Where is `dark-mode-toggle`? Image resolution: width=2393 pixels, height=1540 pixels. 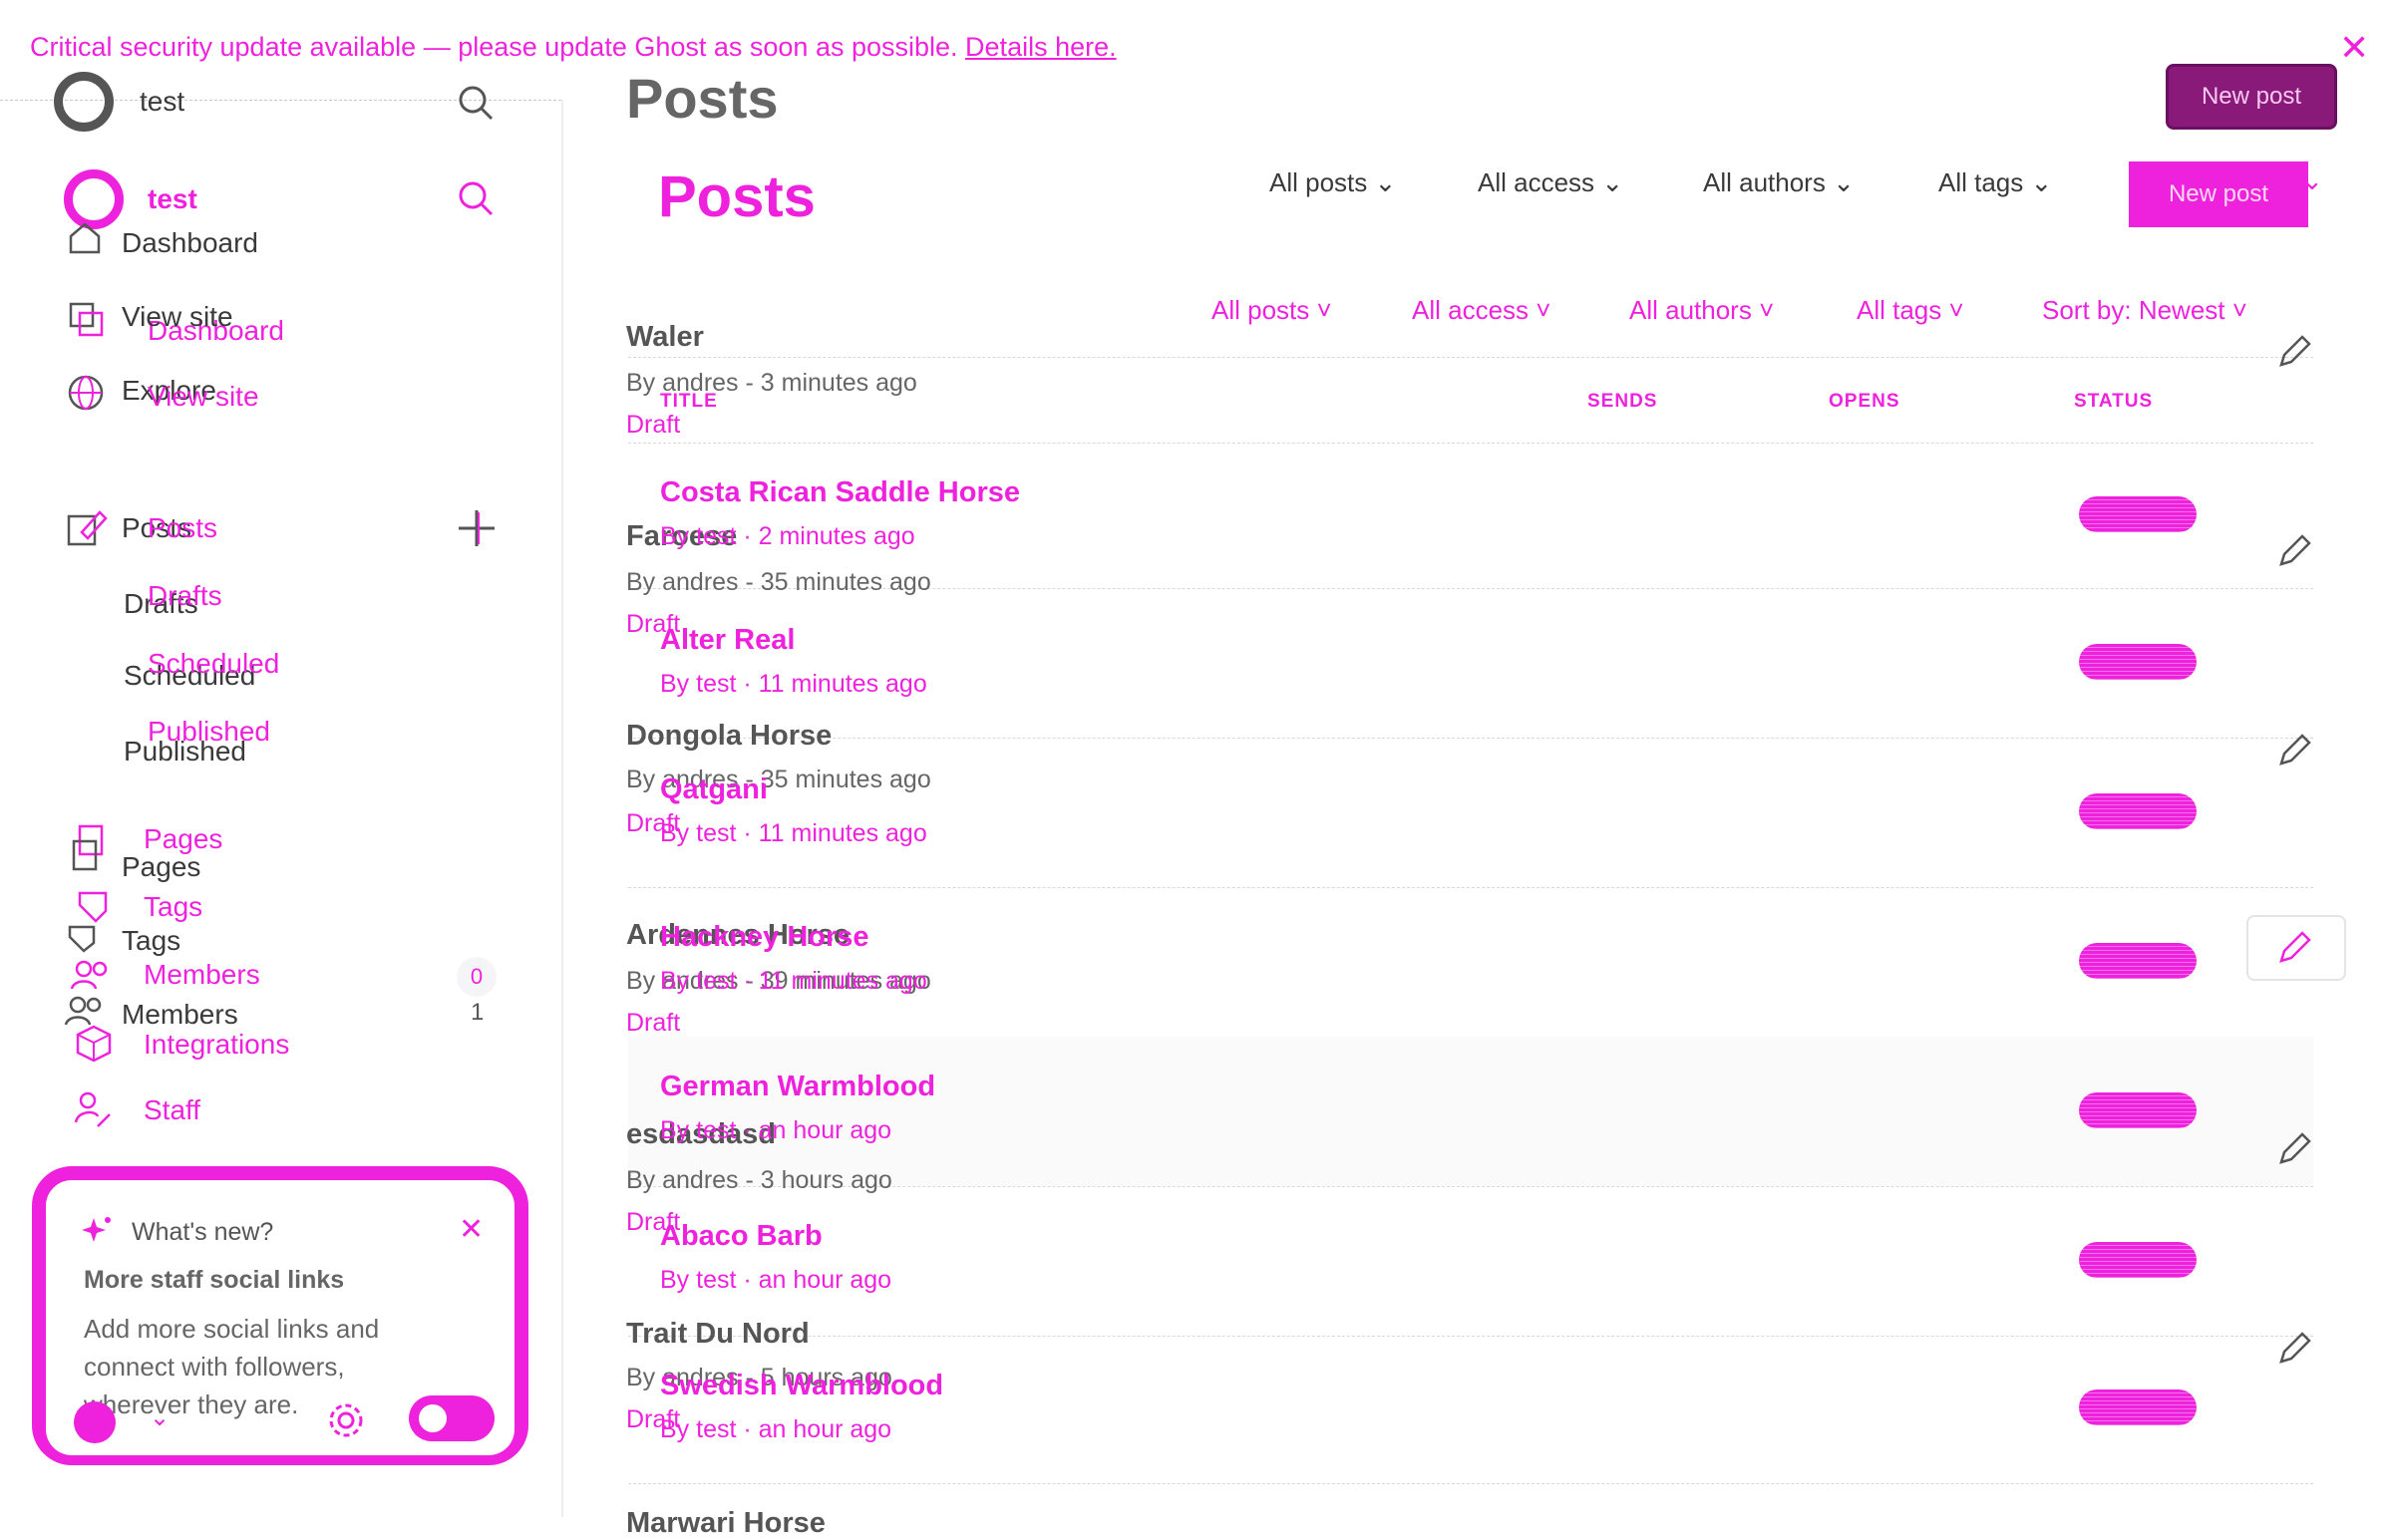
dark-mode-toggle is located at coordinates (452, 1418).